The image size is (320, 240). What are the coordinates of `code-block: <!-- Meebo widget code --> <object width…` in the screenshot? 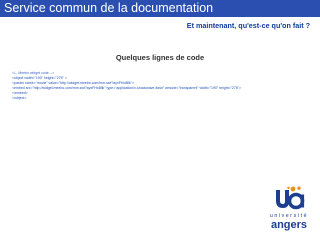 It's located at (162, 86).